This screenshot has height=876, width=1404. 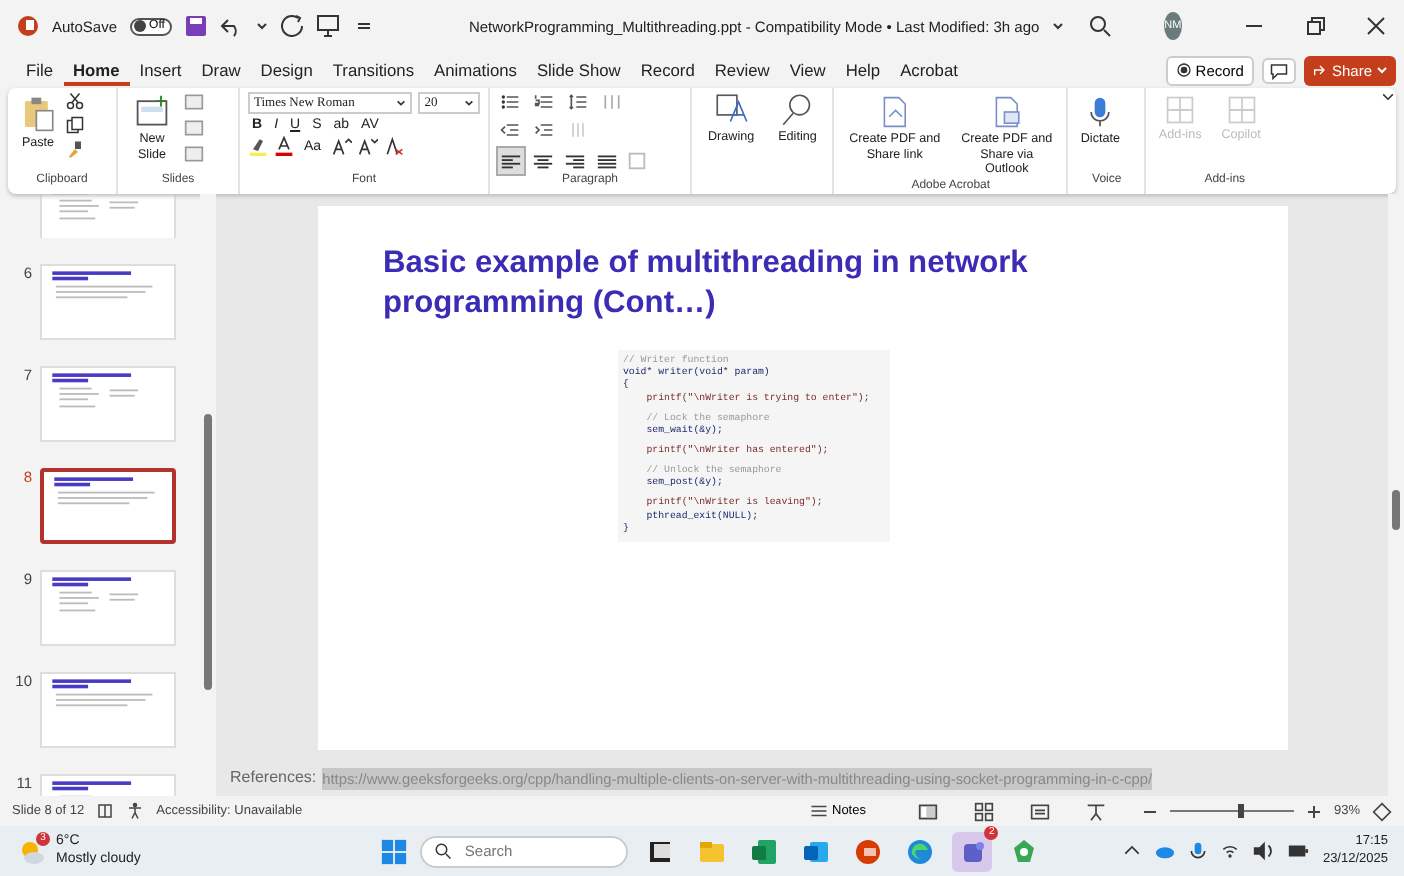 I want to click on clear-format-icon, so click(x=393, y=146).